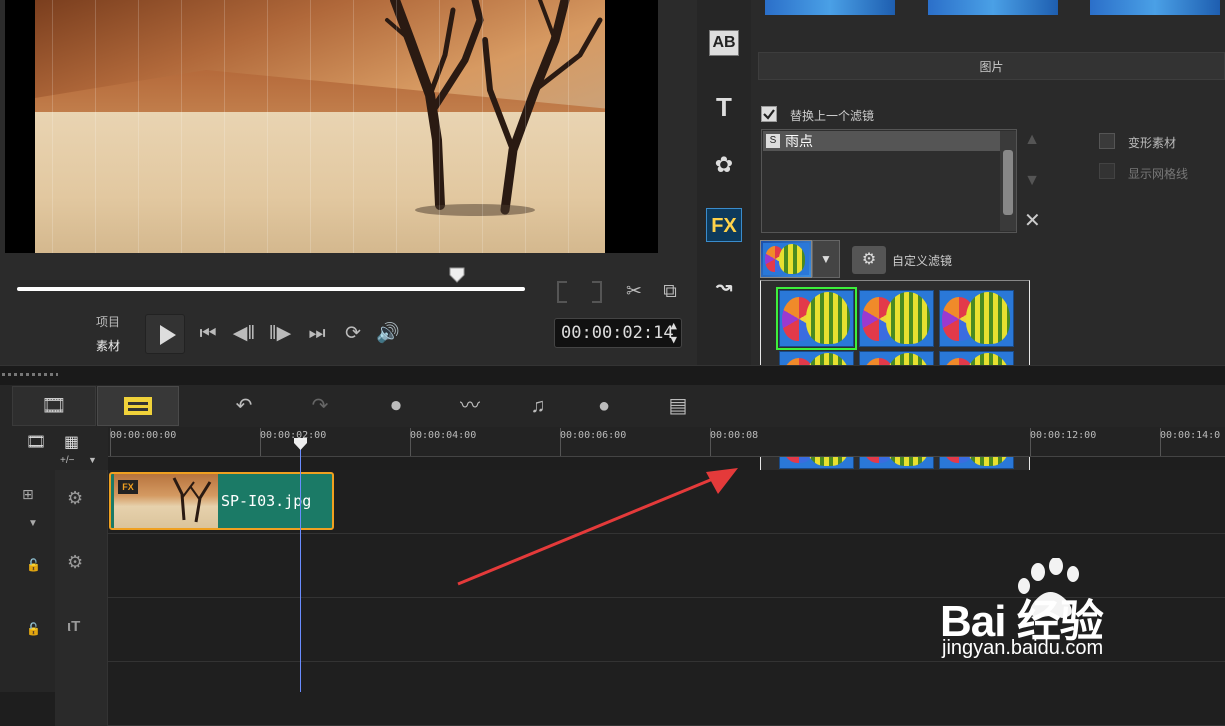  Describe the element at coordinates (1032, 181) in the screenshot. I see `move-filter-down-icon: ▼` at that location.